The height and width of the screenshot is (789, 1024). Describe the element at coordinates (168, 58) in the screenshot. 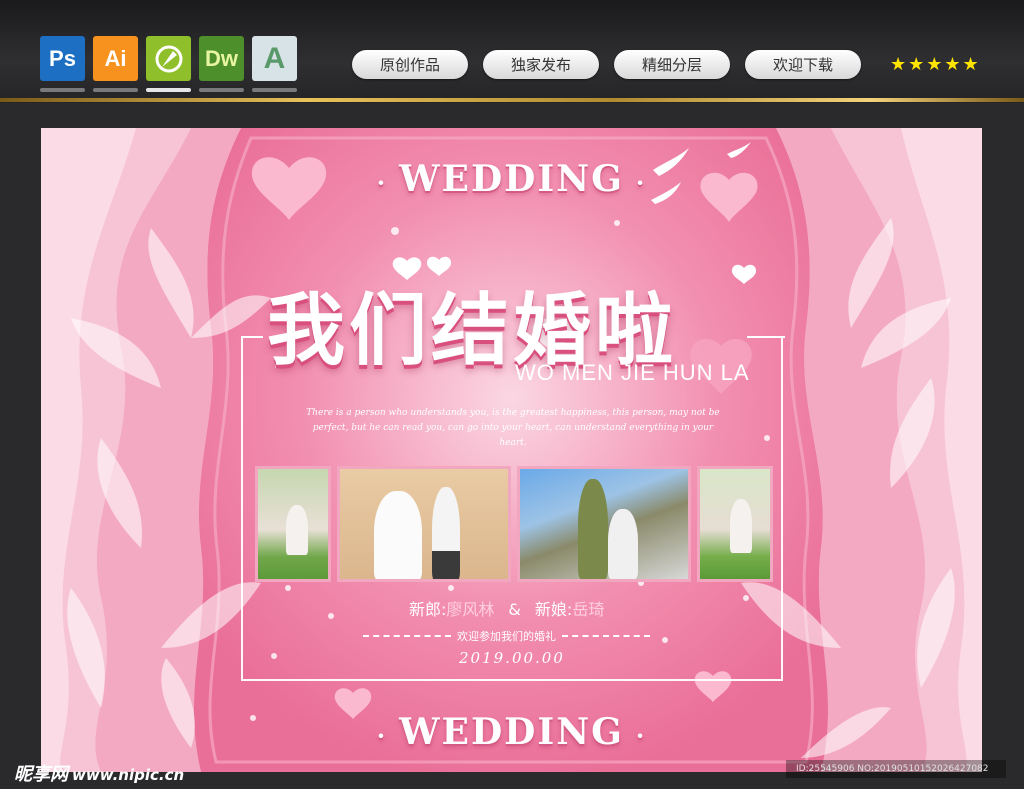

I see `coreldraw-glyph-icon` at that location.